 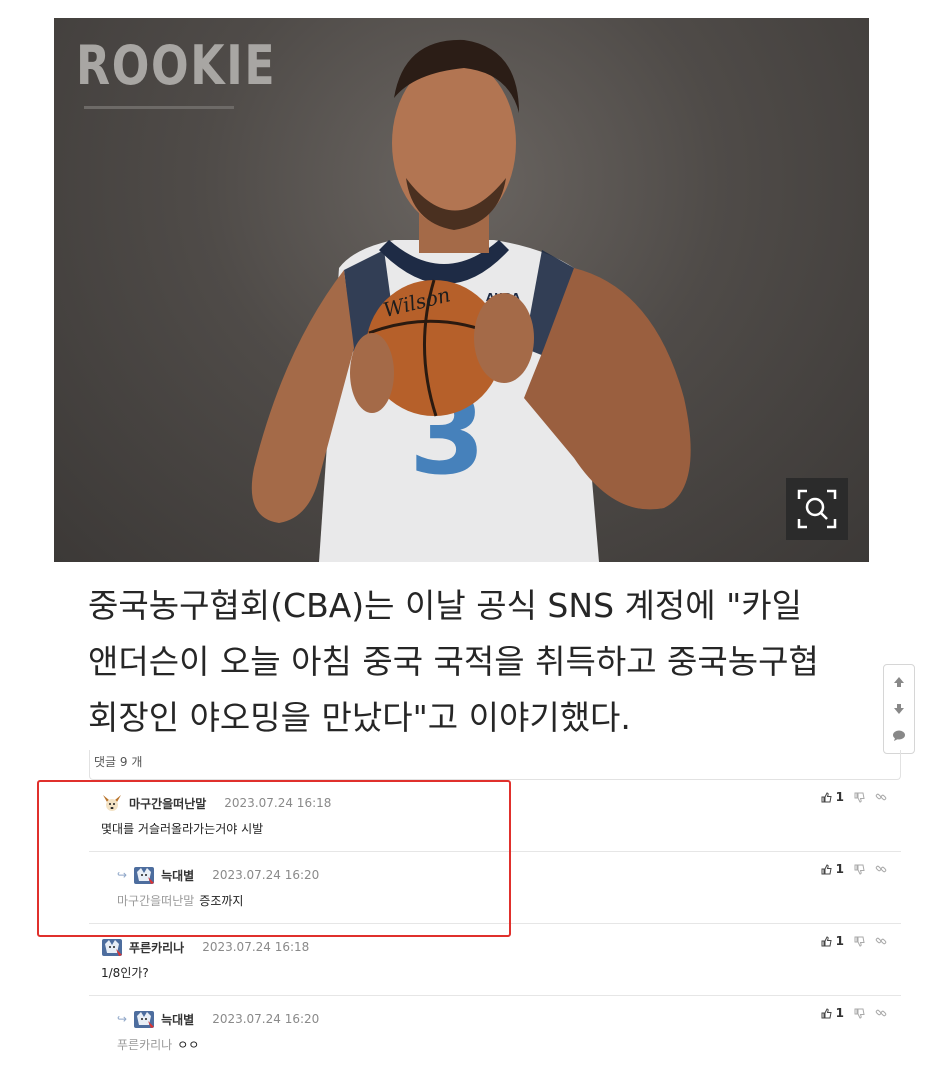 What do you see at coordinates (188, 1045) in the screenshot?
I see `comment-text: ㅇㅇ` at bounding box center [188, 1045].